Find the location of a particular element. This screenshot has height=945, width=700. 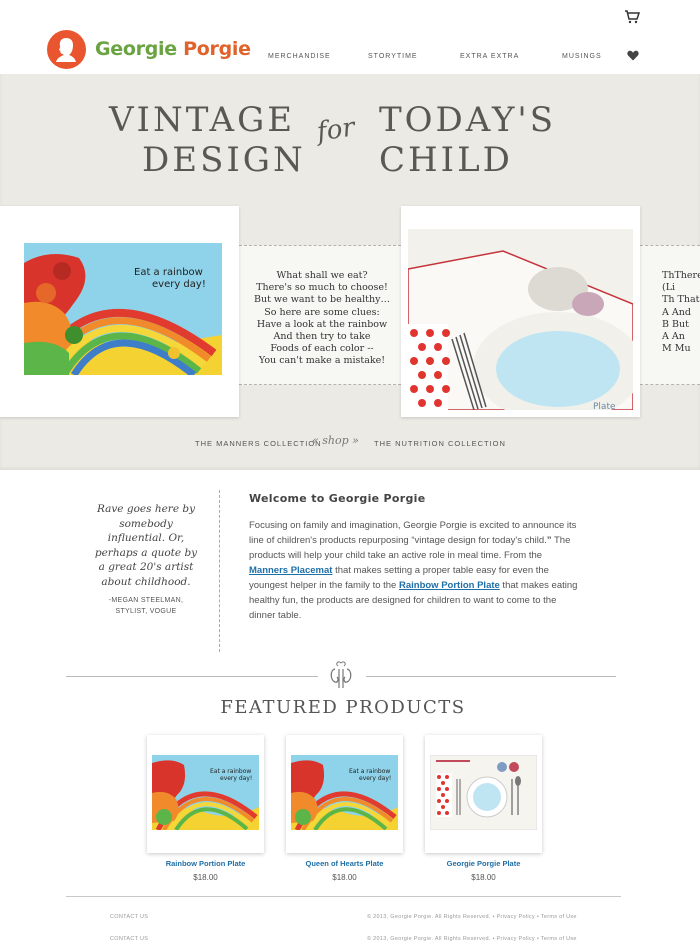

poem-line: And then try to take is located at coordinates (322, 337).